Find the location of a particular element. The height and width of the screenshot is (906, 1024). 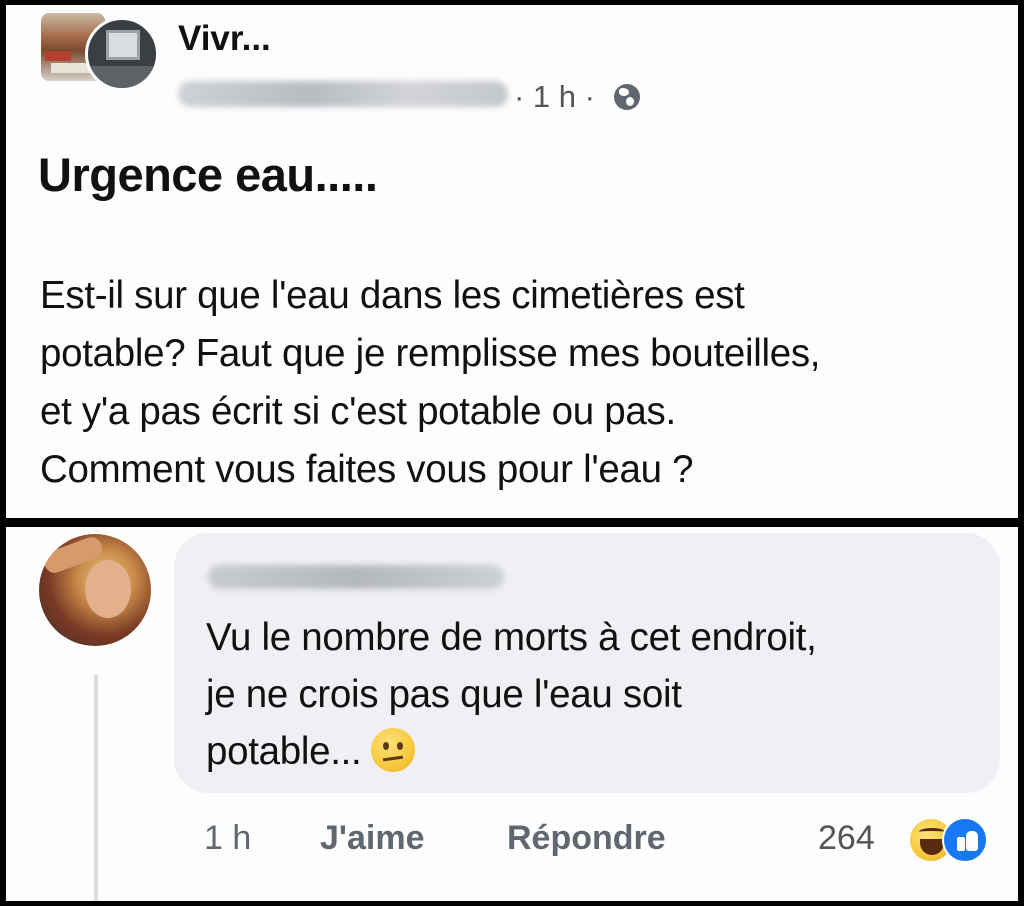

comment-line: je ne crois pas que l'eau soit is located at coordinates (444, 694).